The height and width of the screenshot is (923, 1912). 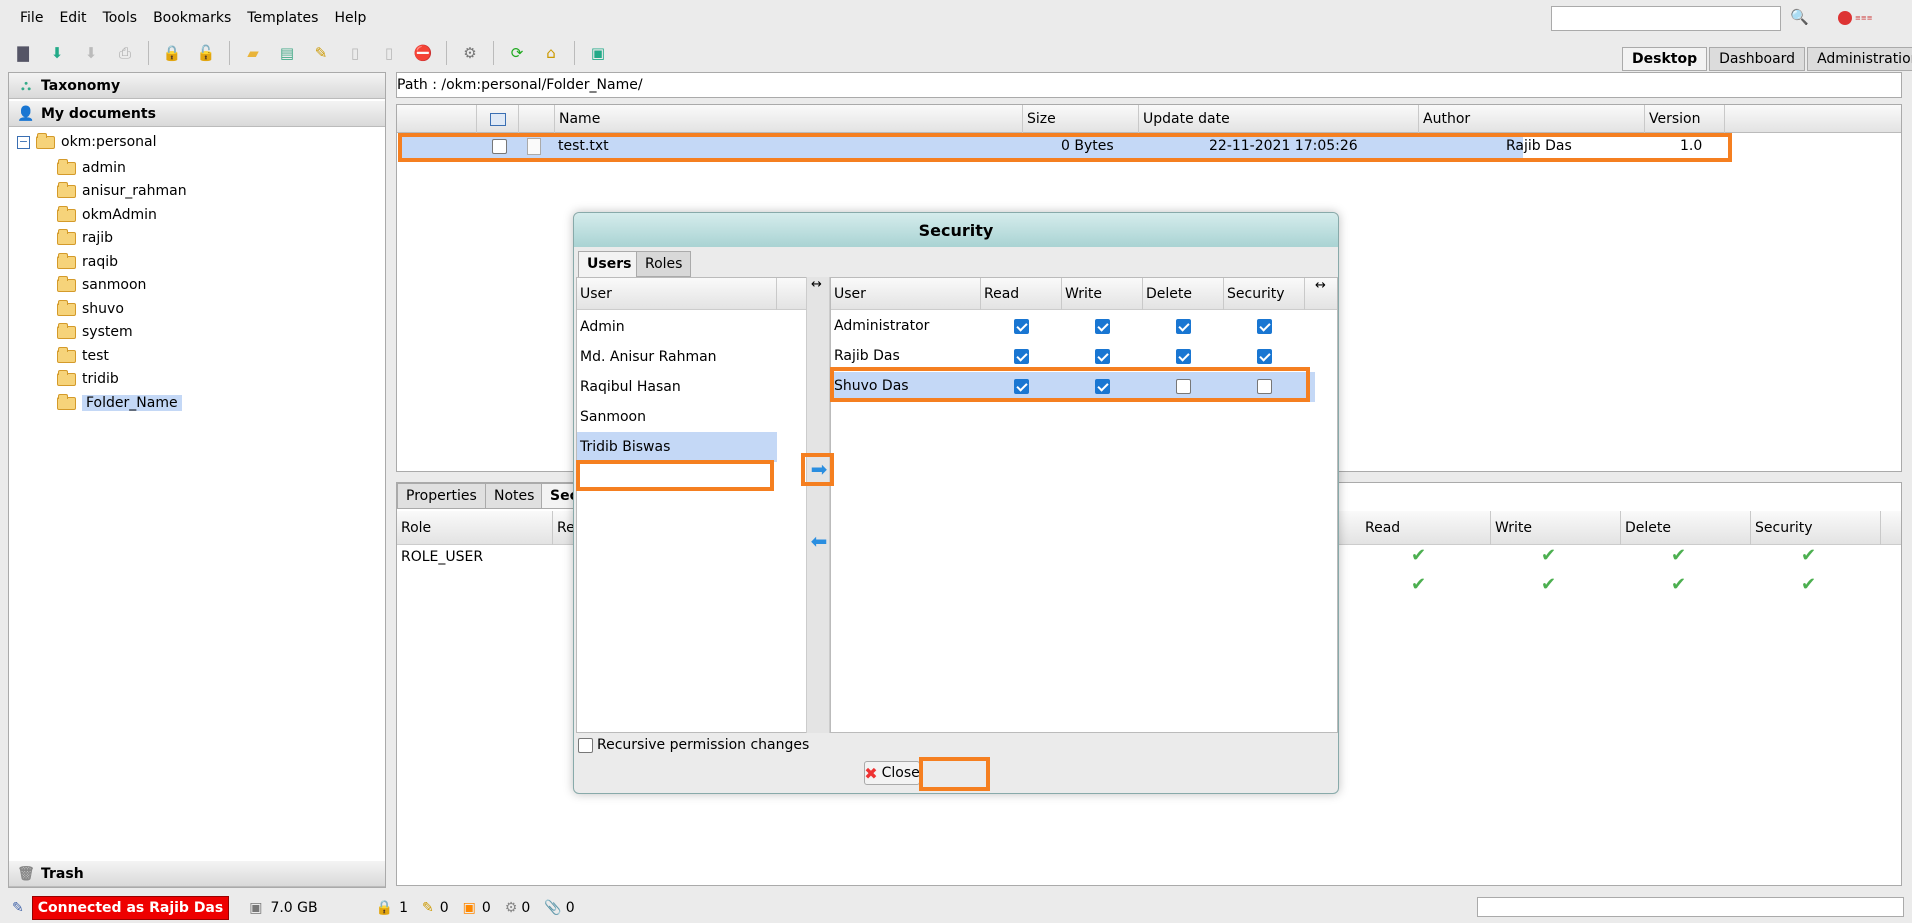 I want to click on tab-desktop: Desktop, so click(x=1665, y=59).